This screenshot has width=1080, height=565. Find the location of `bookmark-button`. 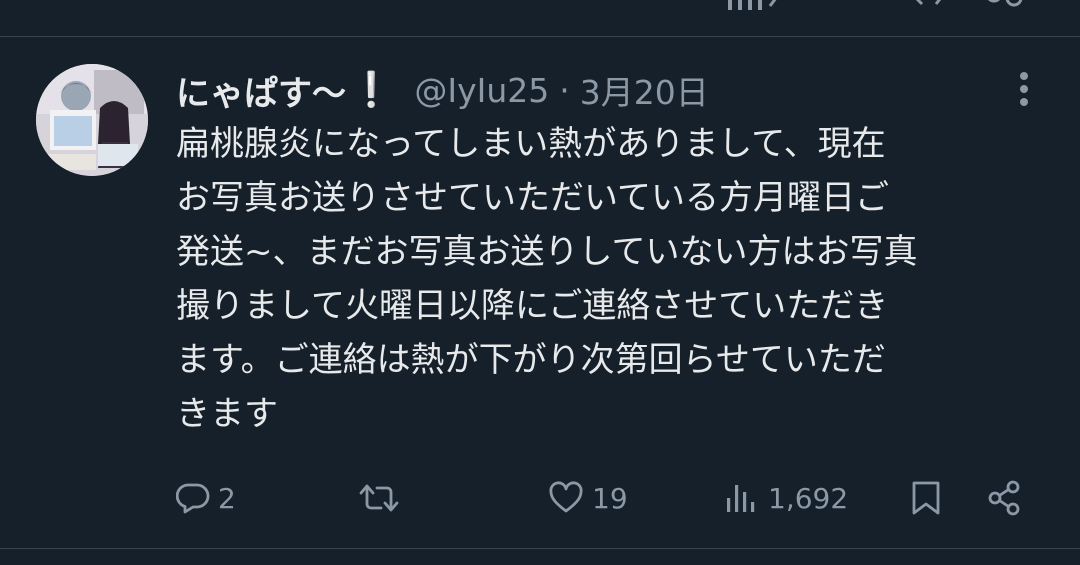

bookmark-button is located at coordinates (926, 498).